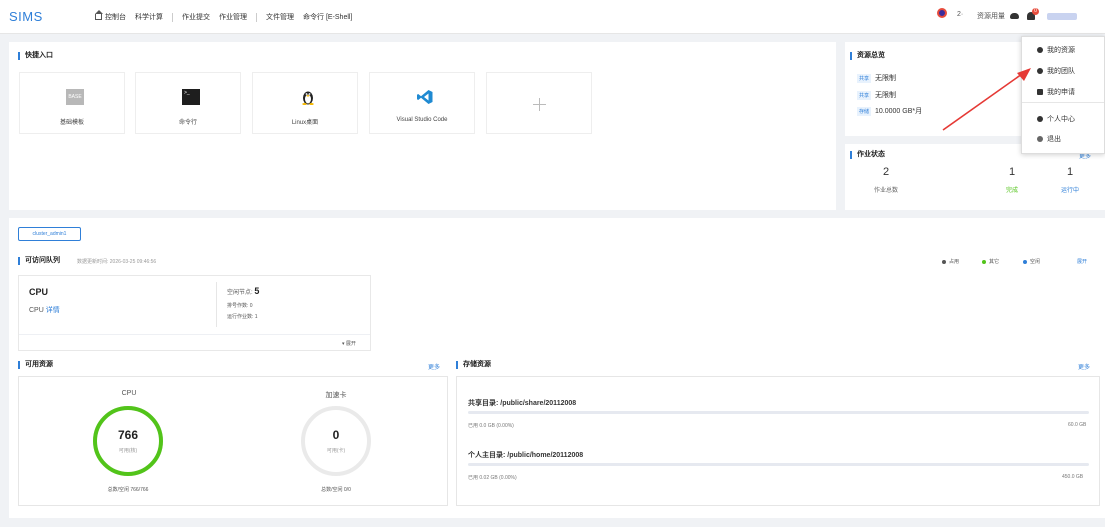  Describe the element at coordinates (1040, 71) in the screenshot. I see `team-icon` at that location.